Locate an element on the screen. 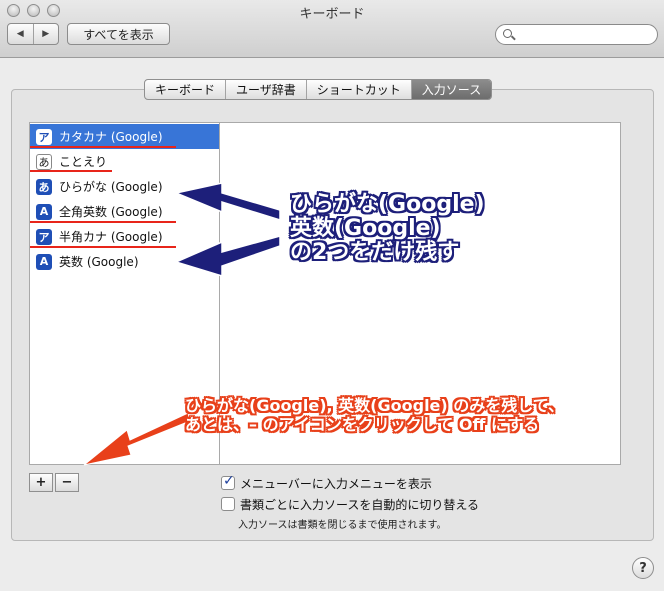  add-input-source-button: + is located at coordinates (41, 482).